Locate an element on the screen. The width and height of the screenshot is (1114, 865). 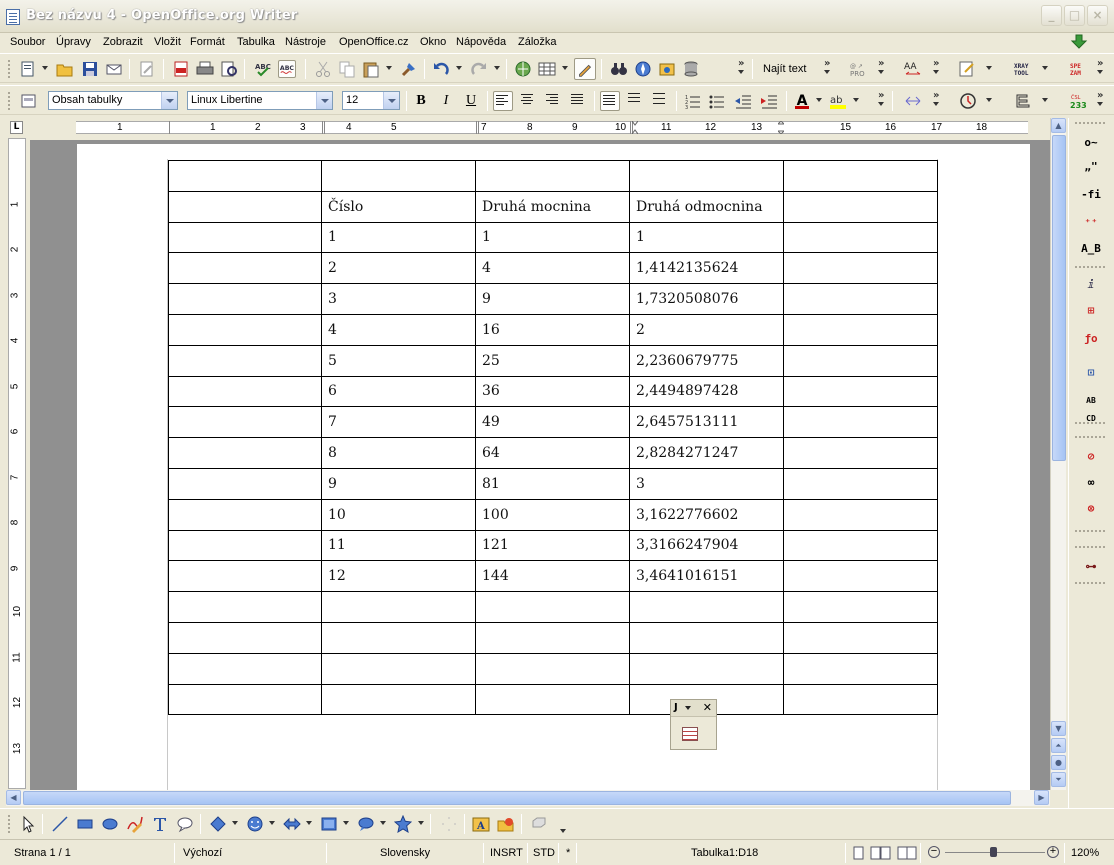
flowcharts-dropdown-arrow is located at coordinates (346, 823).